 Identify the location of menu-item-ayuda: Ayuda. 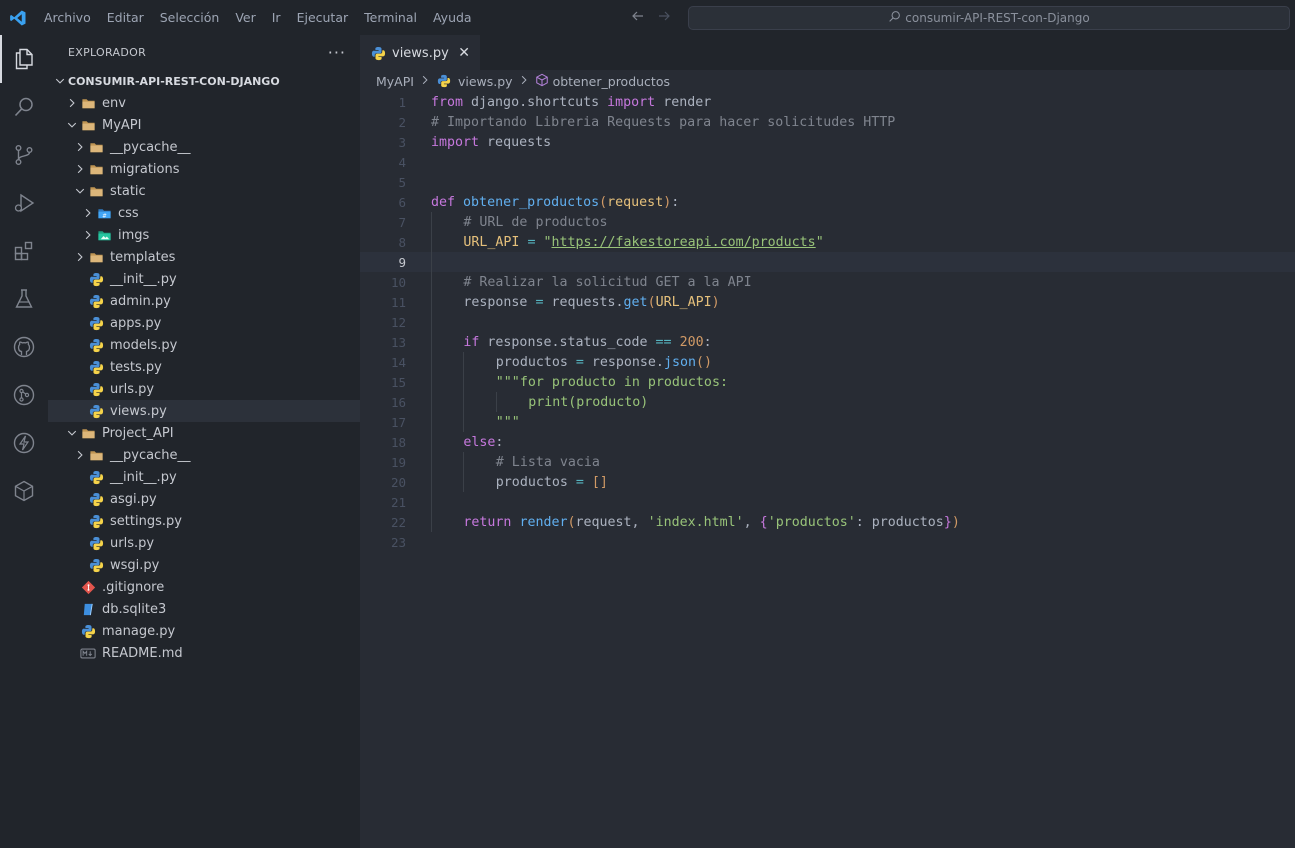
(452, 17).